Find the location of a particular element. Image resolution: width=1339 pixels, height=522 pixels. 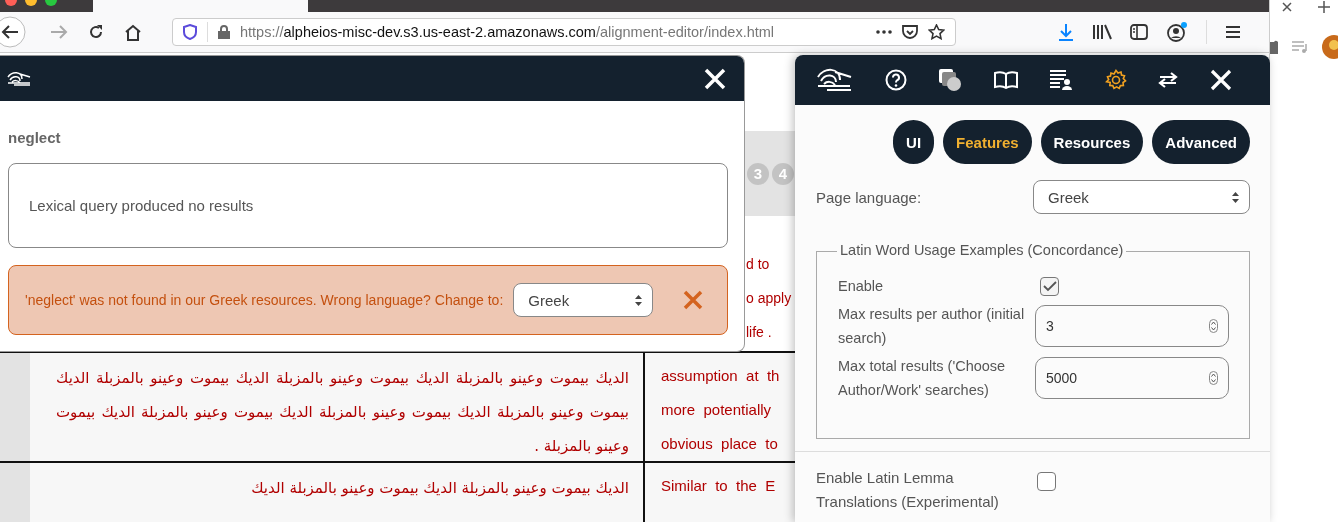

lock-icon is located at coordinates (224, 32).